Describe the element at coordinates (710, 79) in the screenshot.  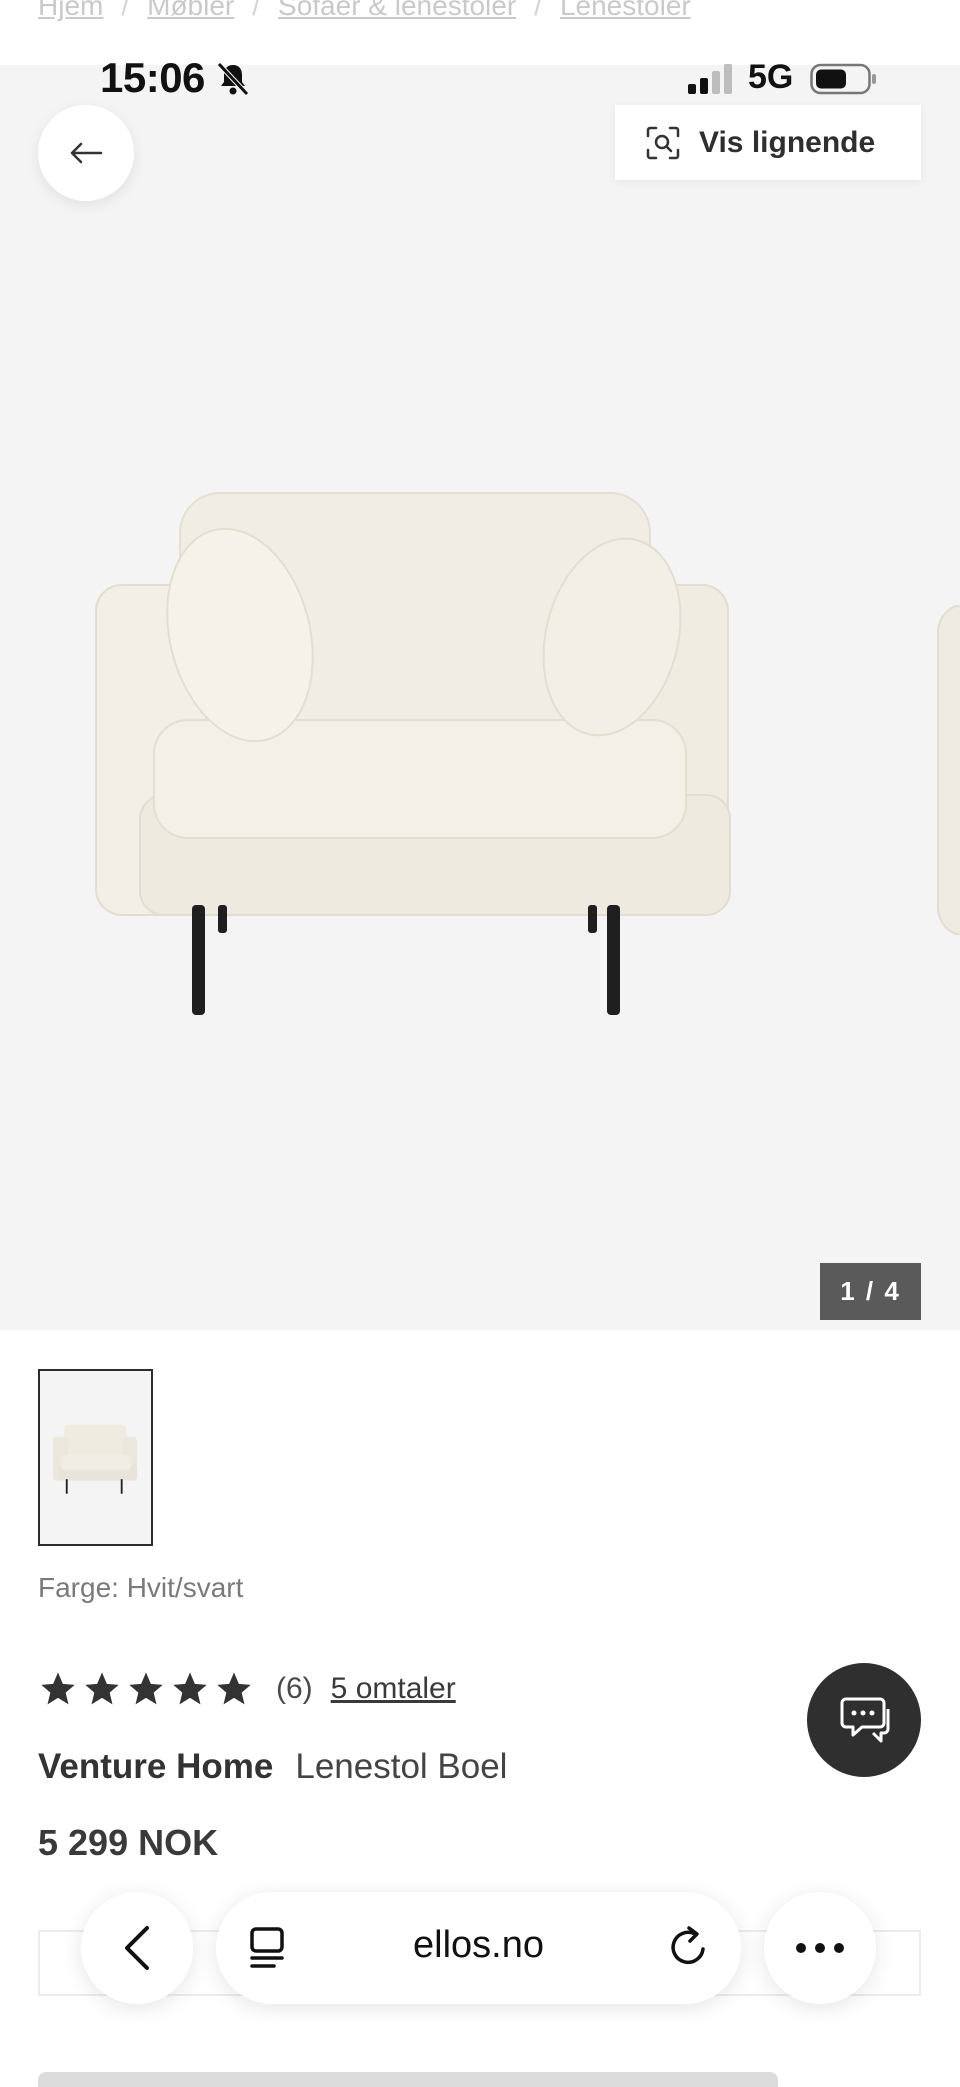
I see `signal-icon` at that location.